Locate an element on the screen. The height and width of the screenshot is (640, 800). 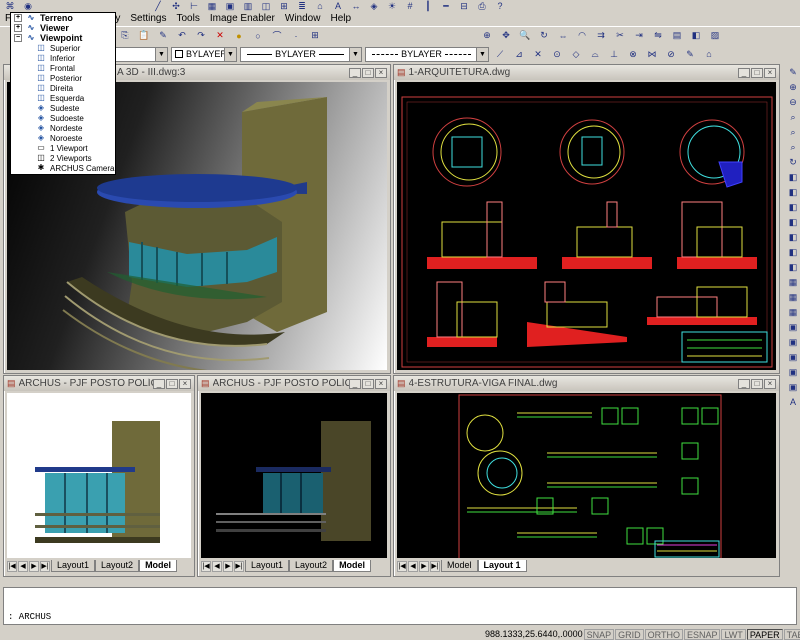
menu-item-viewer: + ∿ Viewer is located at coordinates (63, 28).